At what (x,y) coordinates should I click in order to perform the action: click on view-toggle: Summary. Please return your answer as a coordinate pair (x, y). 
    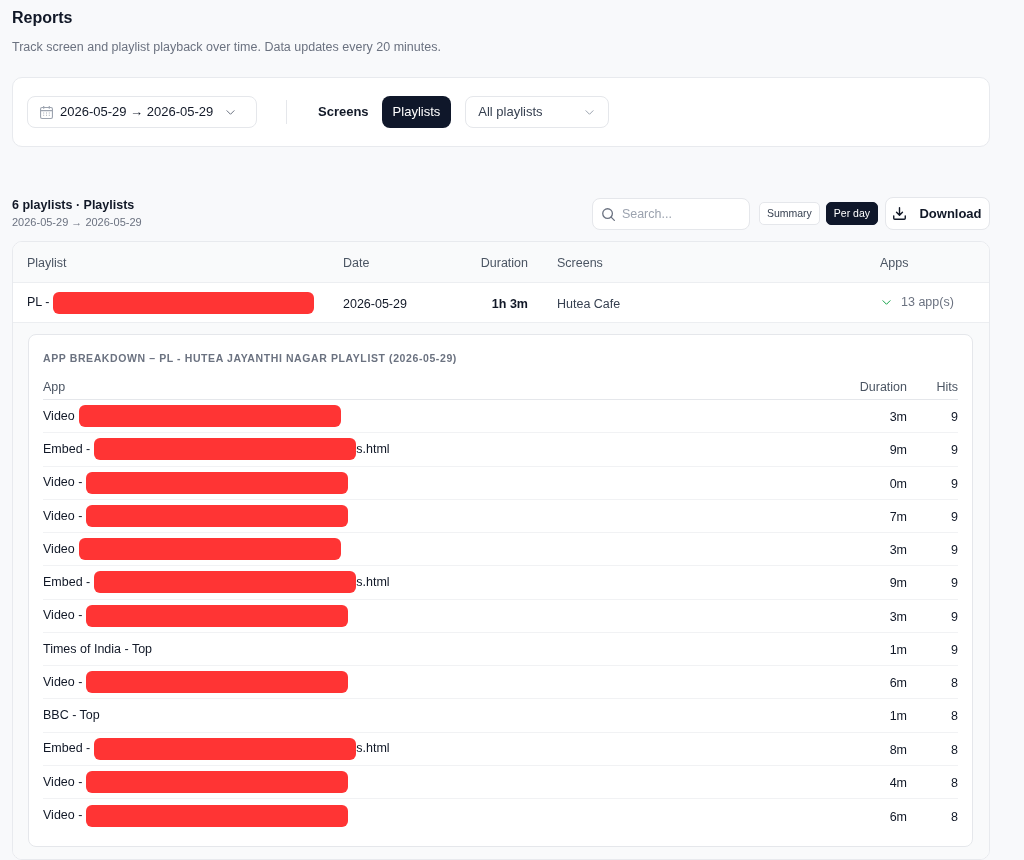
    Looking at the image, I should click on (789, 213).